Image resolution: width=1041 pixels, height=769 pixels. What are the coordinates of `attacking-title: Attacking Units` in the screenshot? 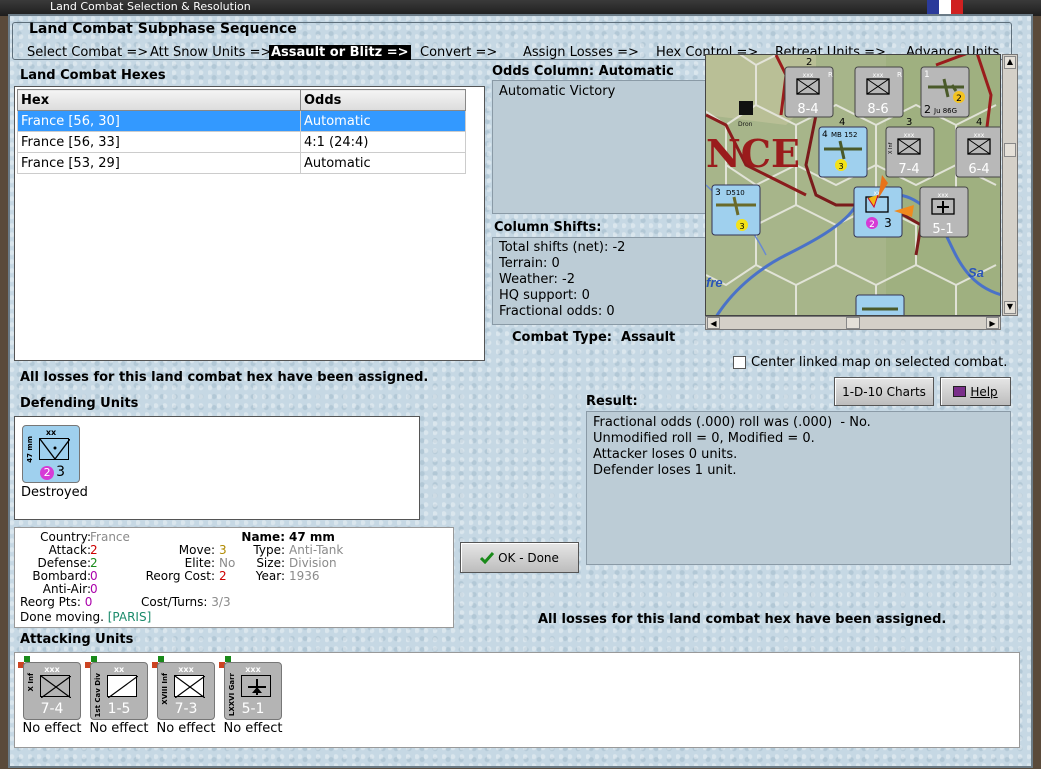 It's located at (77, 639).